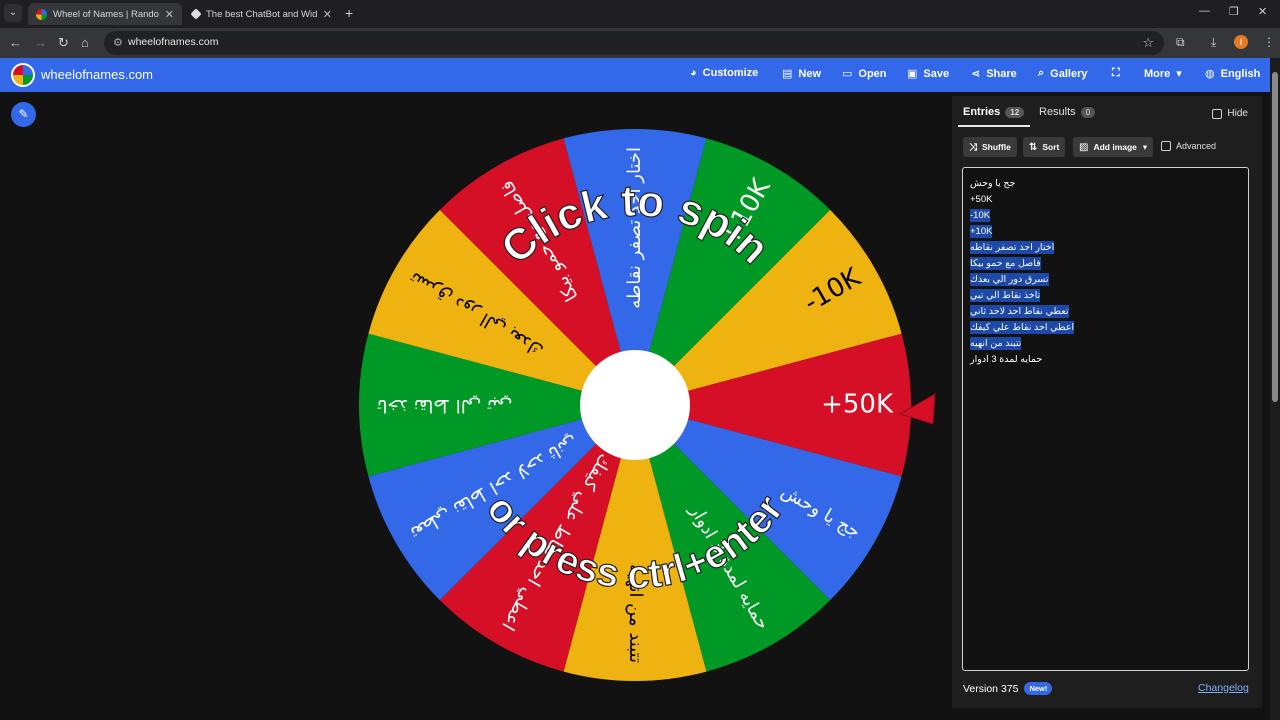 This screenshot has height=720, width=1280. What do you see at coordinates (1008, 688) in the screenshot?
I see `version-info: Version 375 New!` at bounding box center [1008, 688].